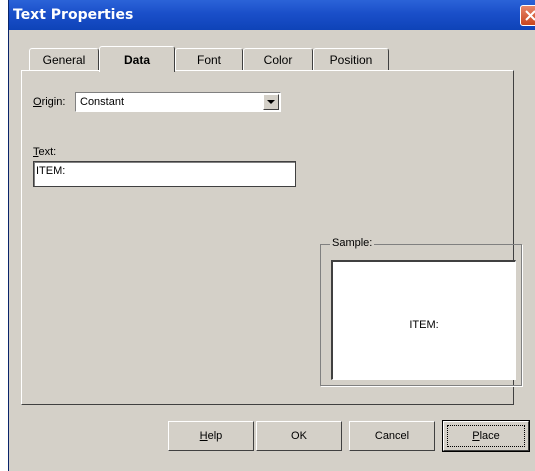  I want to click on text-input: ITEM:, so click(164, 174).